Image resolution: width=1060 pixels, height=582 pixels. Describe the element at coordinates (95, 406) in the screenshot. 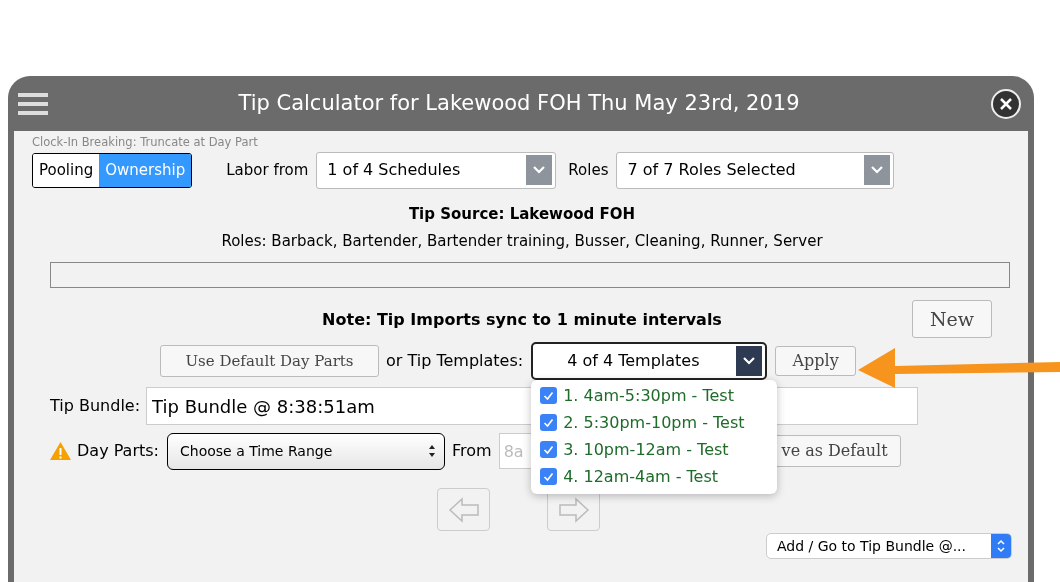

I see `tip-bundle-label: Tip Bundle:` at that location.